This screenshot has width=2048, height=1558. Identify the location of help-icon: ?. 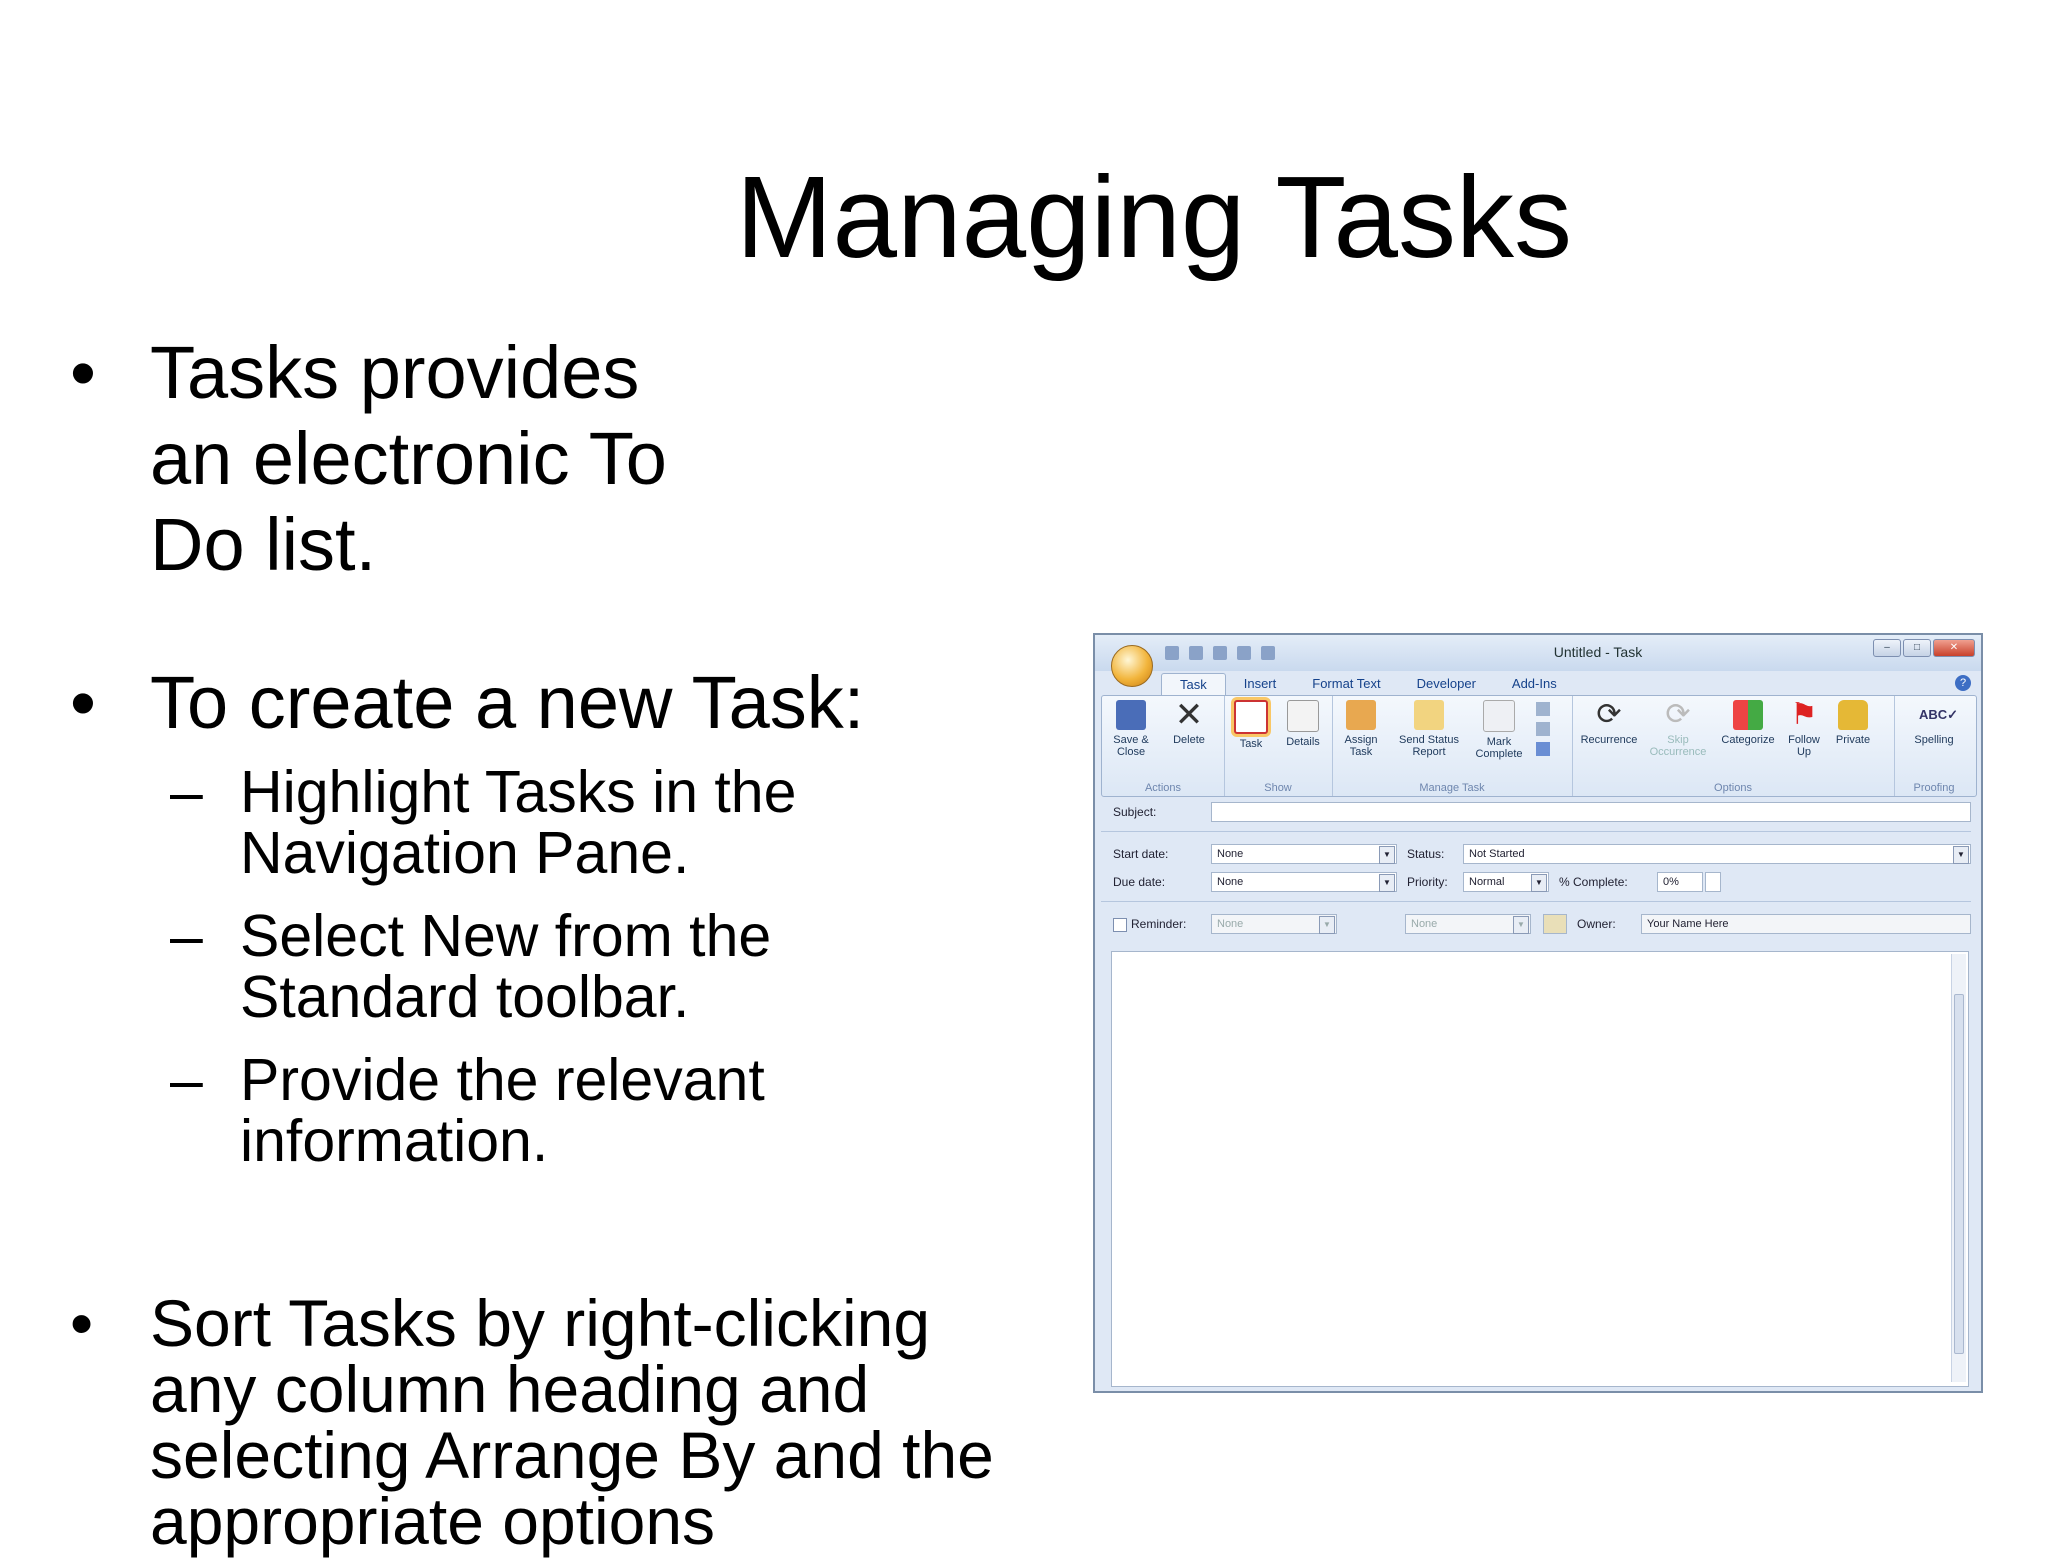
(1963, 683).